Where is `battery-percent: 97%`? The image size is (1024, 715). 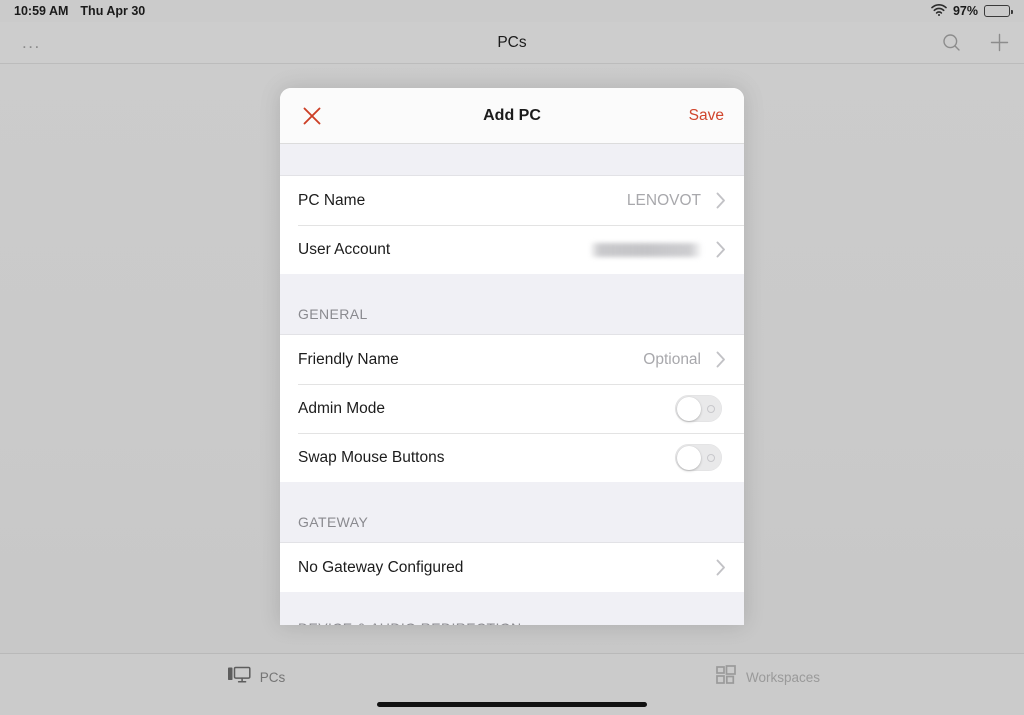
battery-percent: 97% is located at coordinates (965, 11).